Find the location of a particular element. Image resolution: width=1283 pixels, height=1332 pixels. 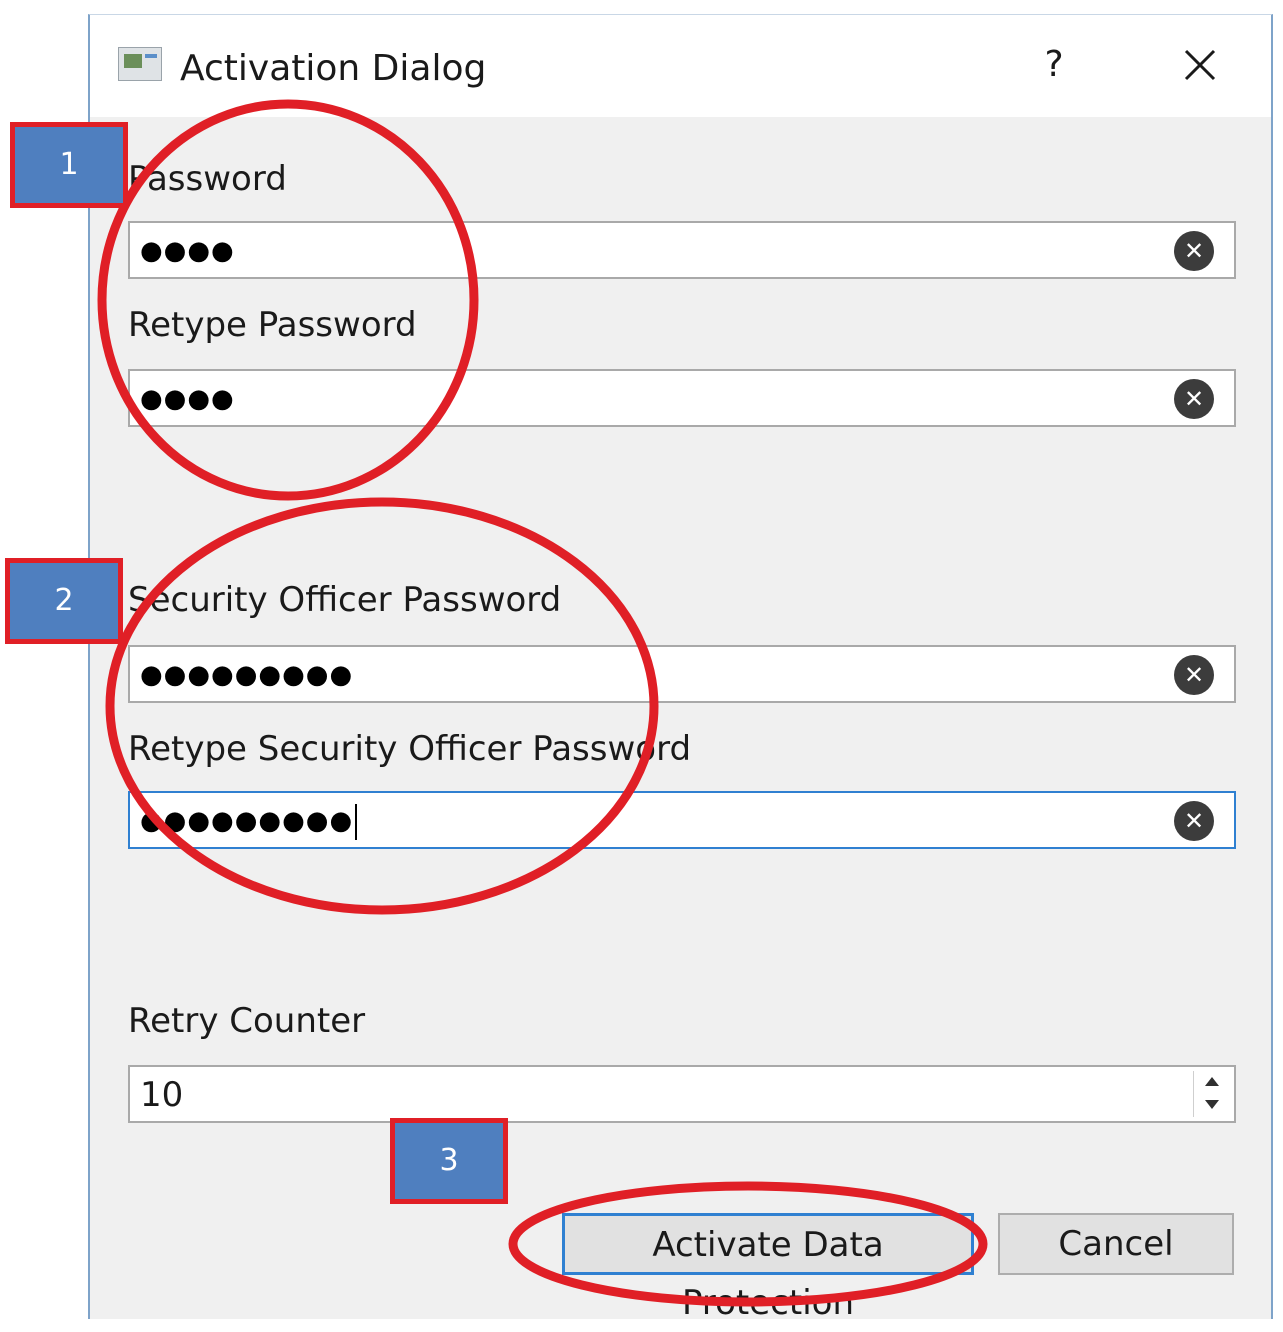

clear-password-icon: ✕ is located at coordinates (1194, 251).